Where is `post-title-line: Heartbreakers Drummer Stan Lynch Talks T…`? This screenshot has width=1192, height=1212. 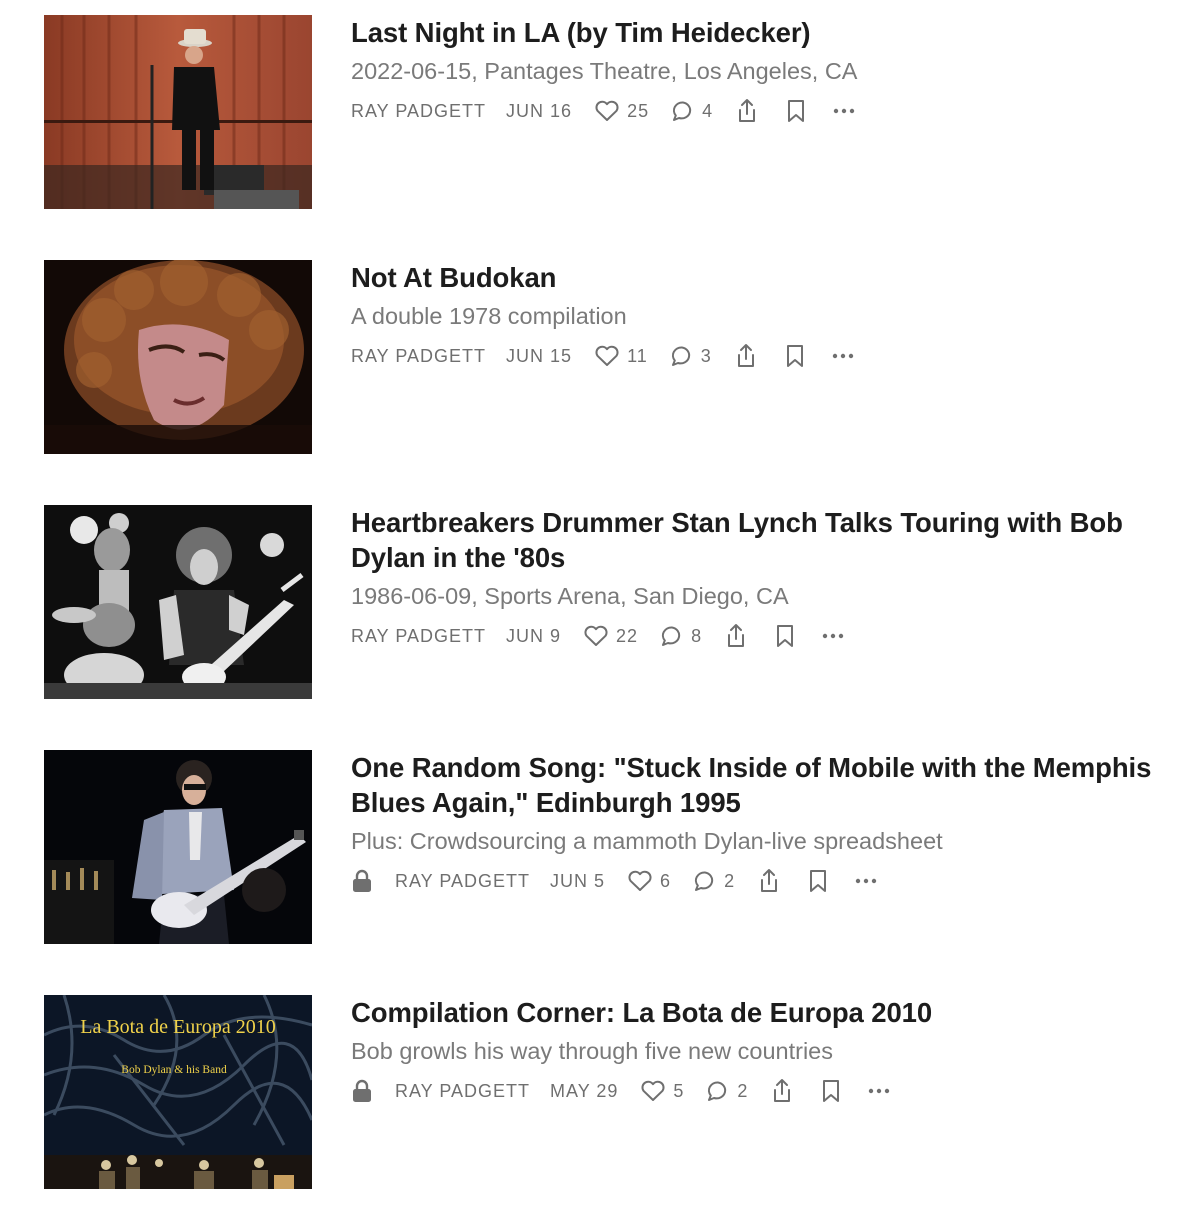
post-title-line: Heartbreakers Drummer Stan Lynch Talks T… is located at coordinates (737, 522).